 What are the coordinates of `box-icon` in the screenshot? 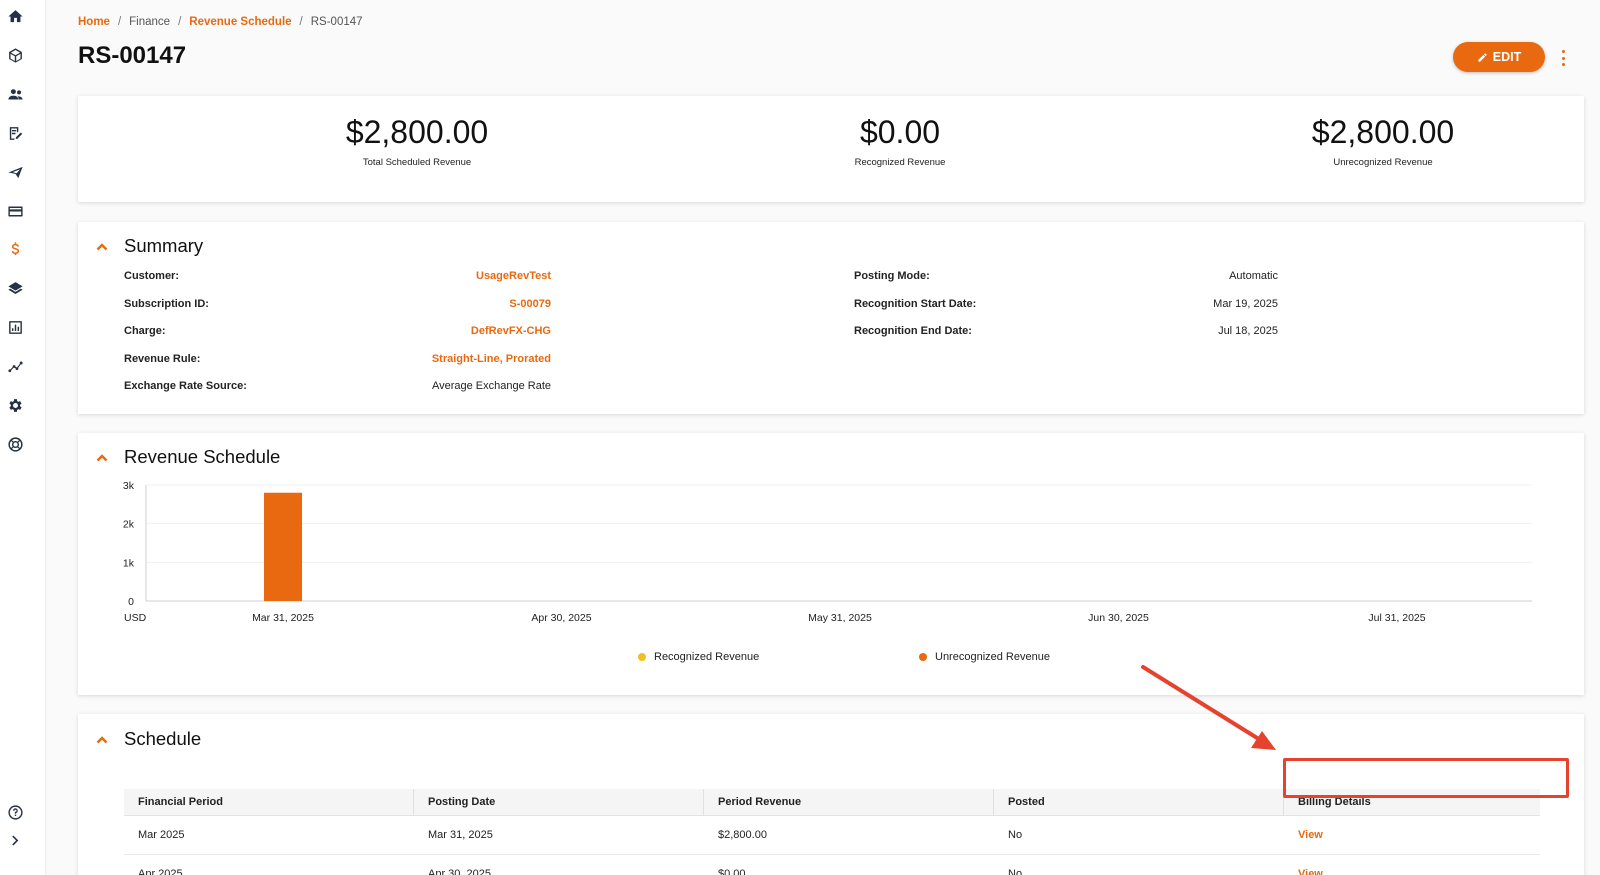 It's located at (15, 55).